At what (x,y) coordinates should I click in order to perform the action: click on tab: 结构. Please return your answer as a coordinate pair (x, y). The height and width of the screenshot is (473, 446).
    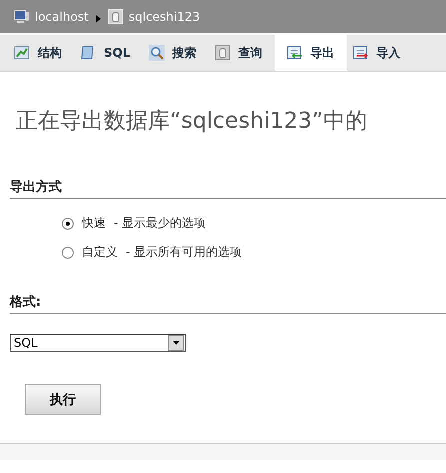
    Looking at the image, I should click on (41, 53).